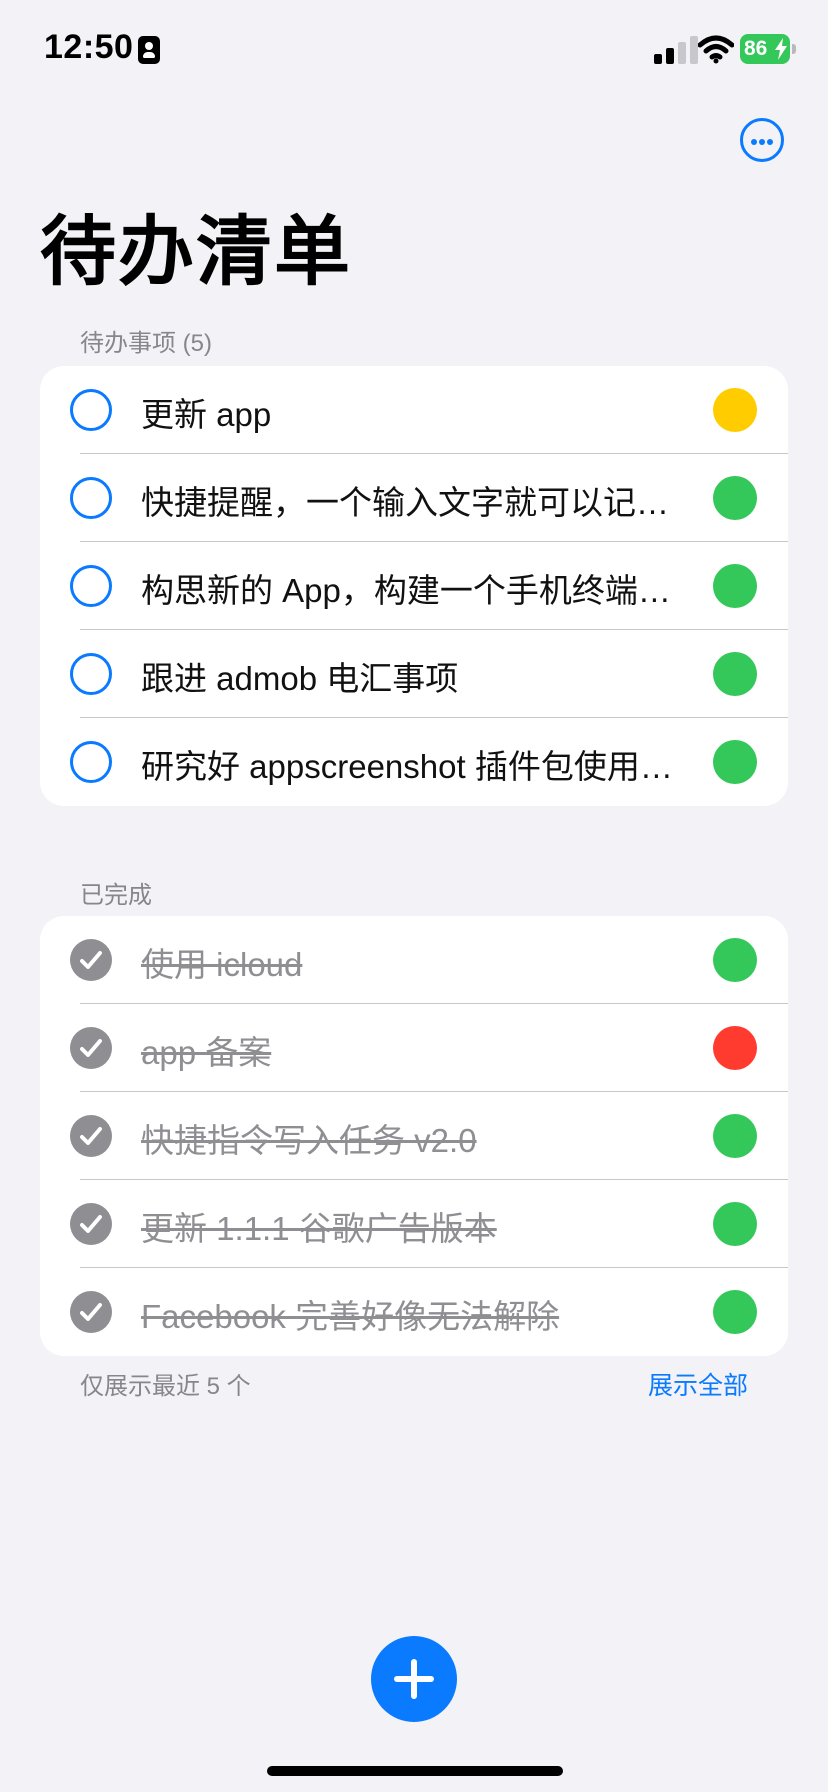 Image resolution: width=828 pixels, height=1792 pixels. I want to click on battery-cap, so click(794, 49).